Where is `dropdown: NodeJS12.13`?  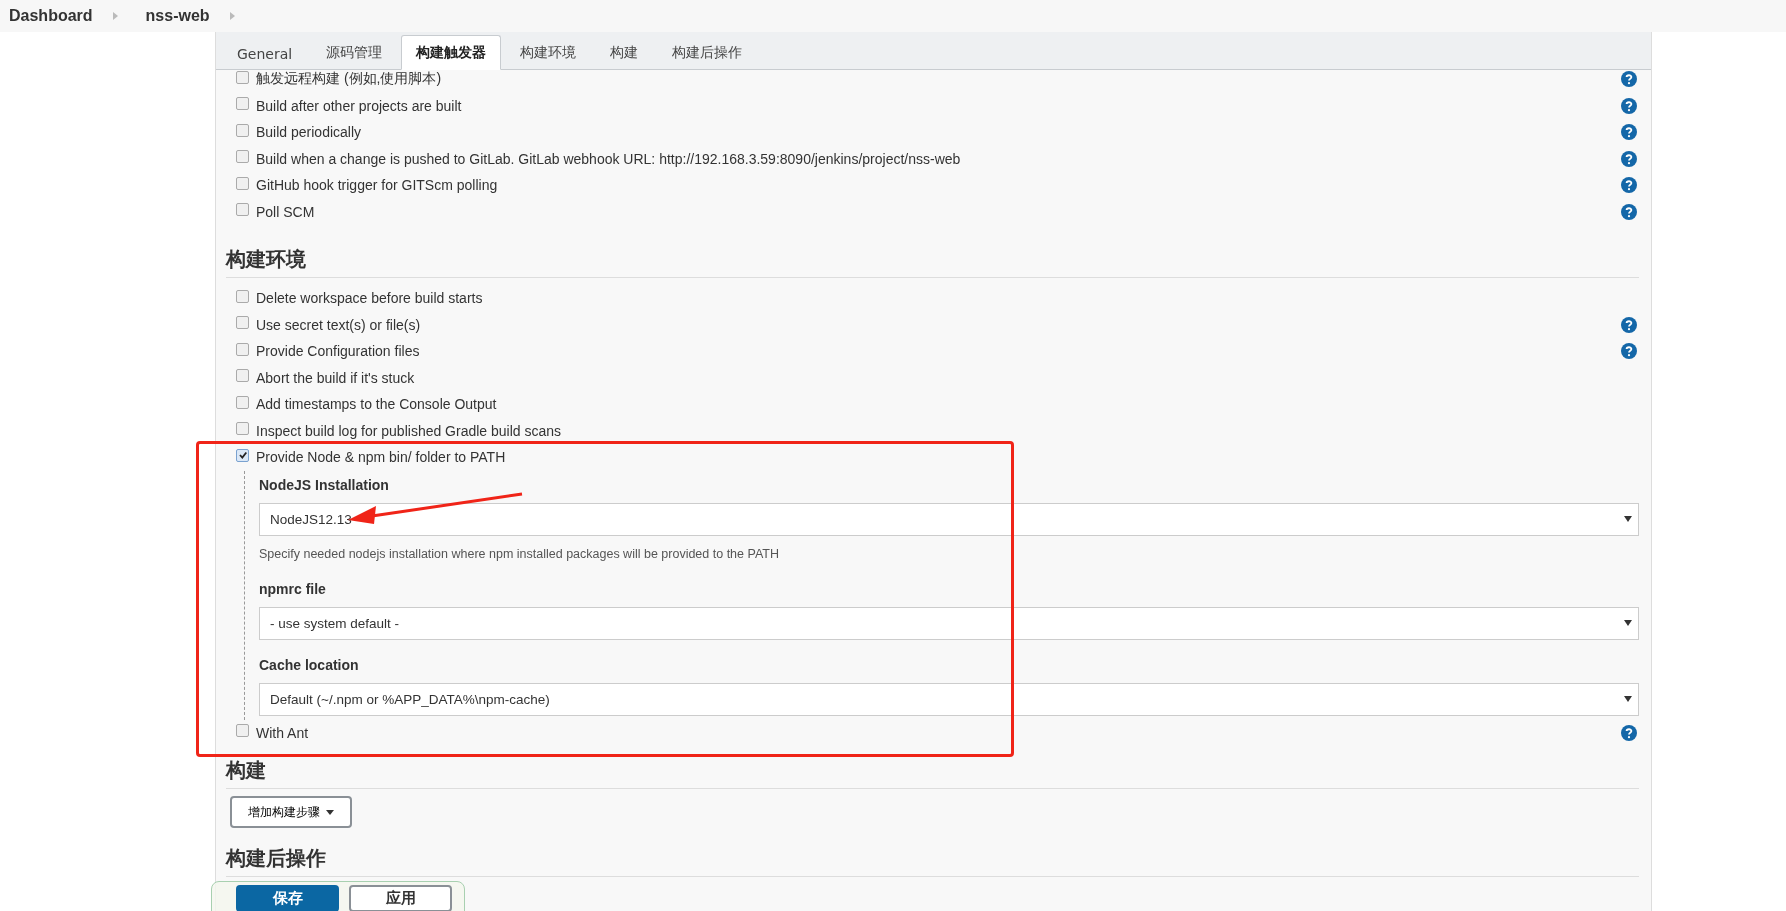
dropdown: NodeJS12.13 is located at coordinates (949, 519).